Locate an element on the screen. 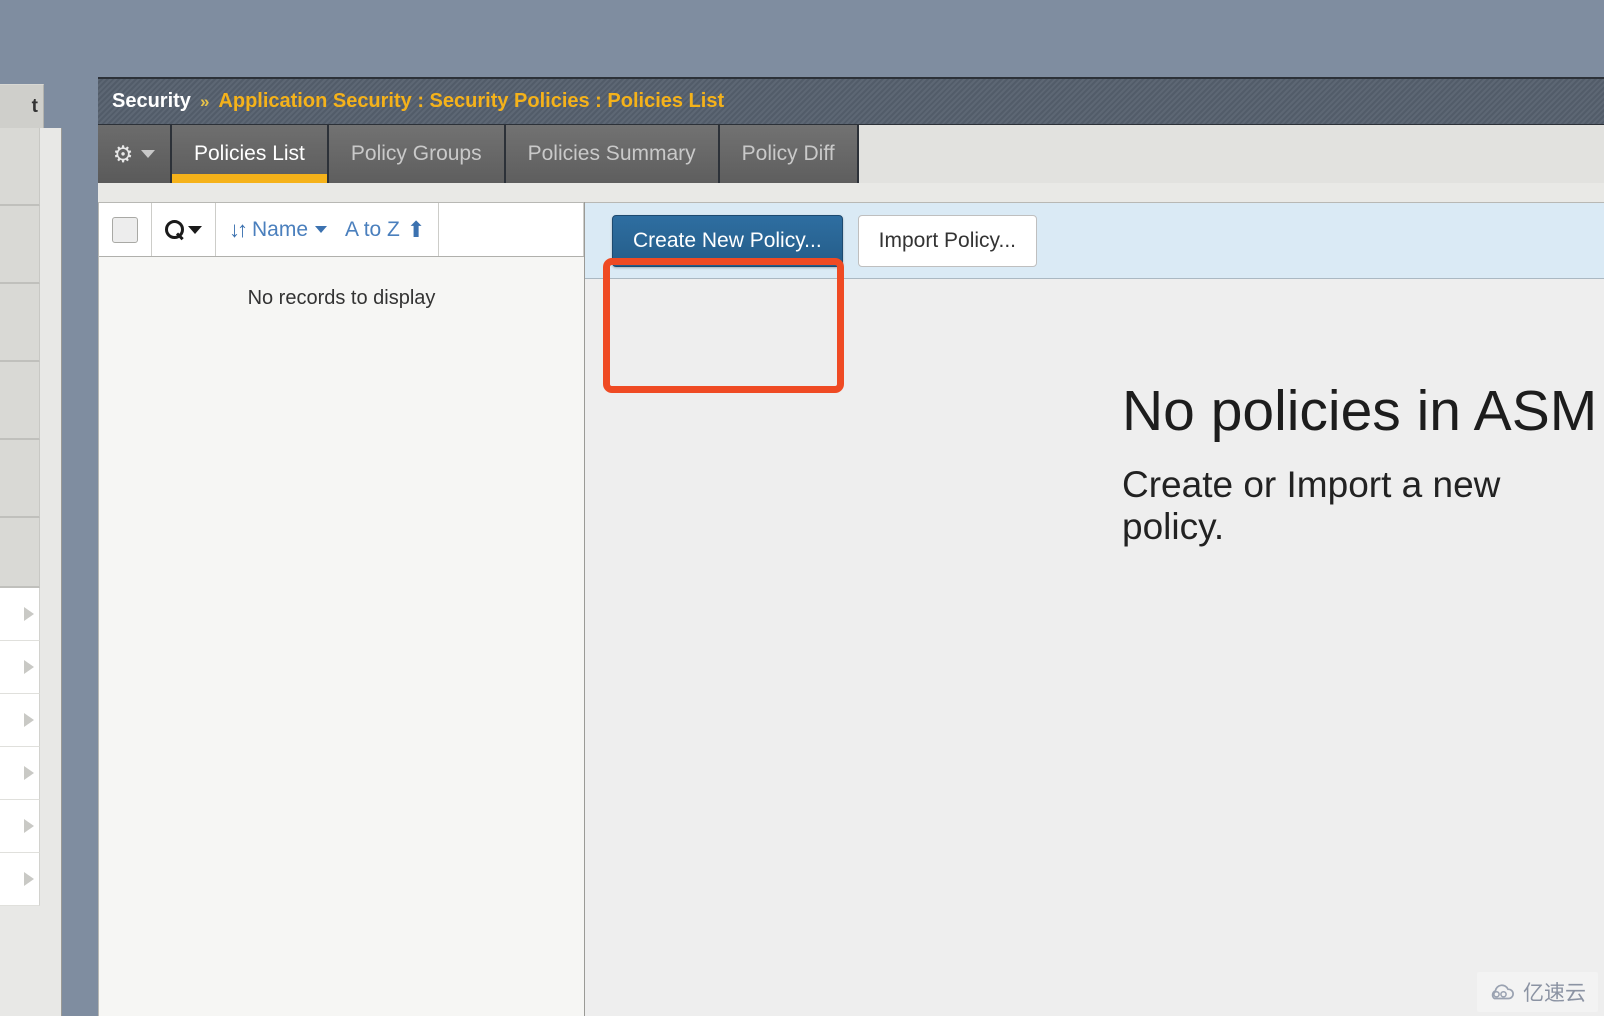 The width and height of the screenshot is (1604, 1016). search-cell is located at coordinates (184, 229).